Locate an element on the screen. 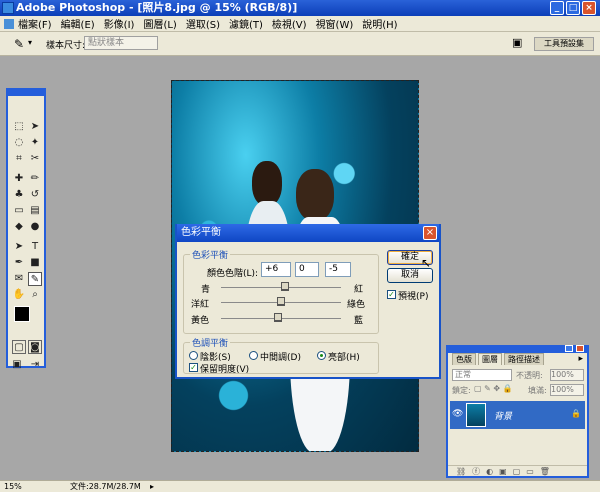 The width and height of the screenshot is (600, 492). menu-select: 選取(S) is located at coordinates (203, 23).